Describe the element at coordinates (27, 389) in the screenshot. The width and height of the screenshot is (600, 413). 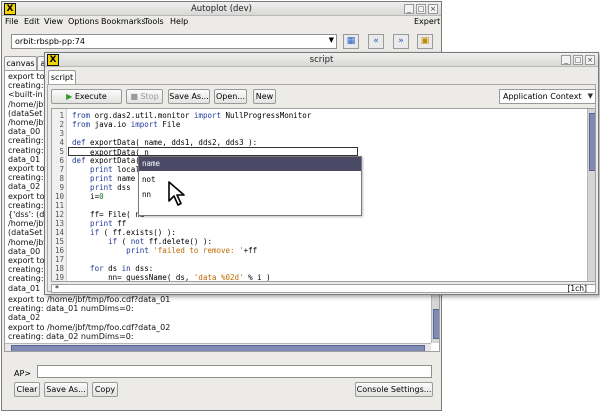
I see `clear-button: Clear` at that location.